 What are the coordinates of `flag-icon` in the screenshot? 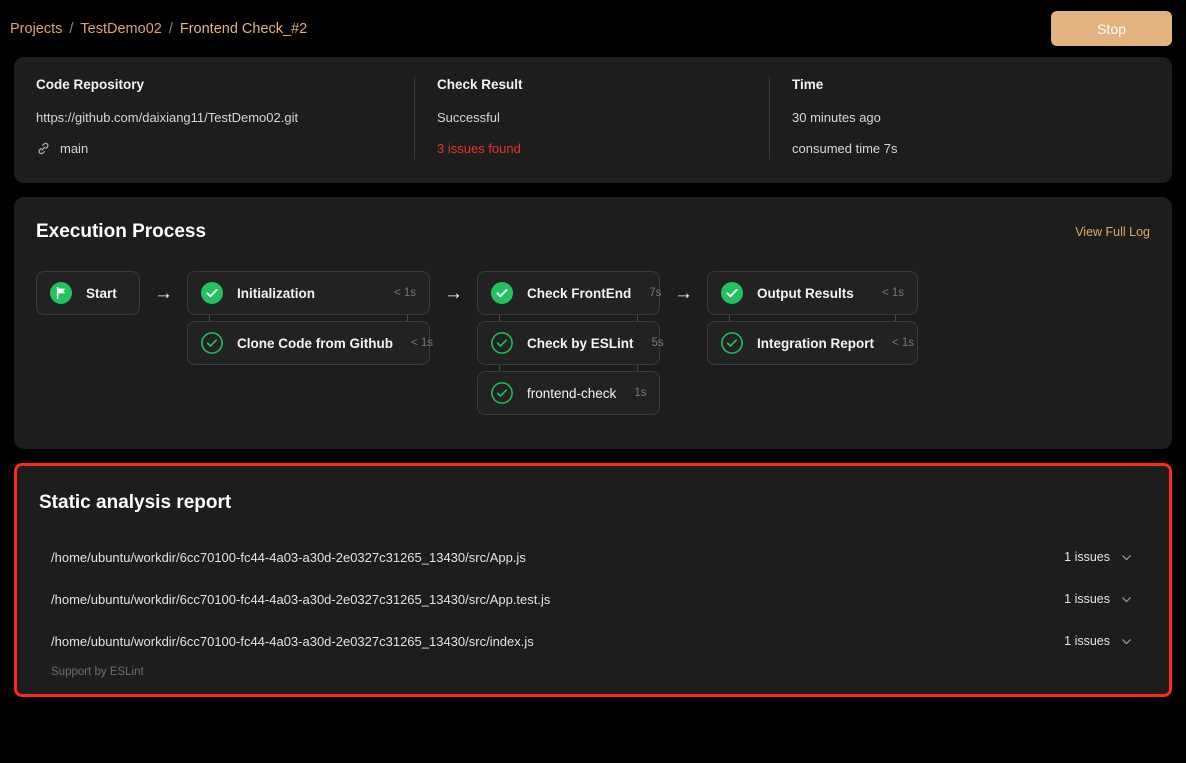 It's located at (61, 293).